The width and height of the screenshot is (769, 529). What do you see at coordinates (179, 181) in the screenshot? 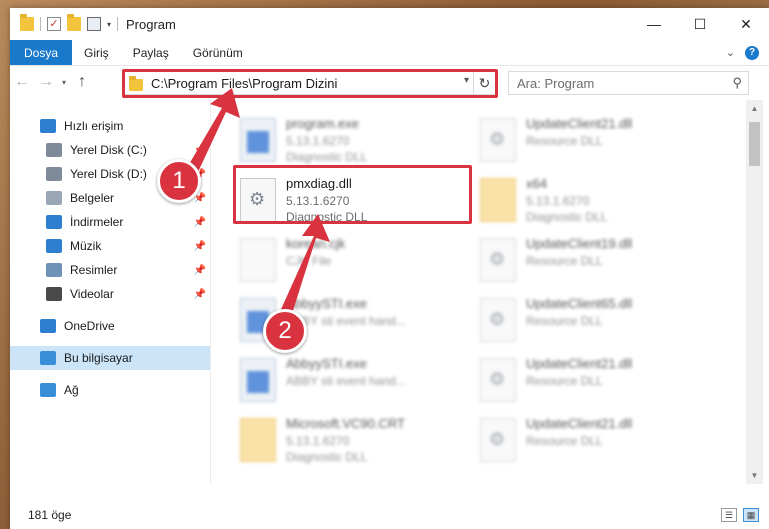
I see `step-badge-1: 1` at bounding box center [179, 181].